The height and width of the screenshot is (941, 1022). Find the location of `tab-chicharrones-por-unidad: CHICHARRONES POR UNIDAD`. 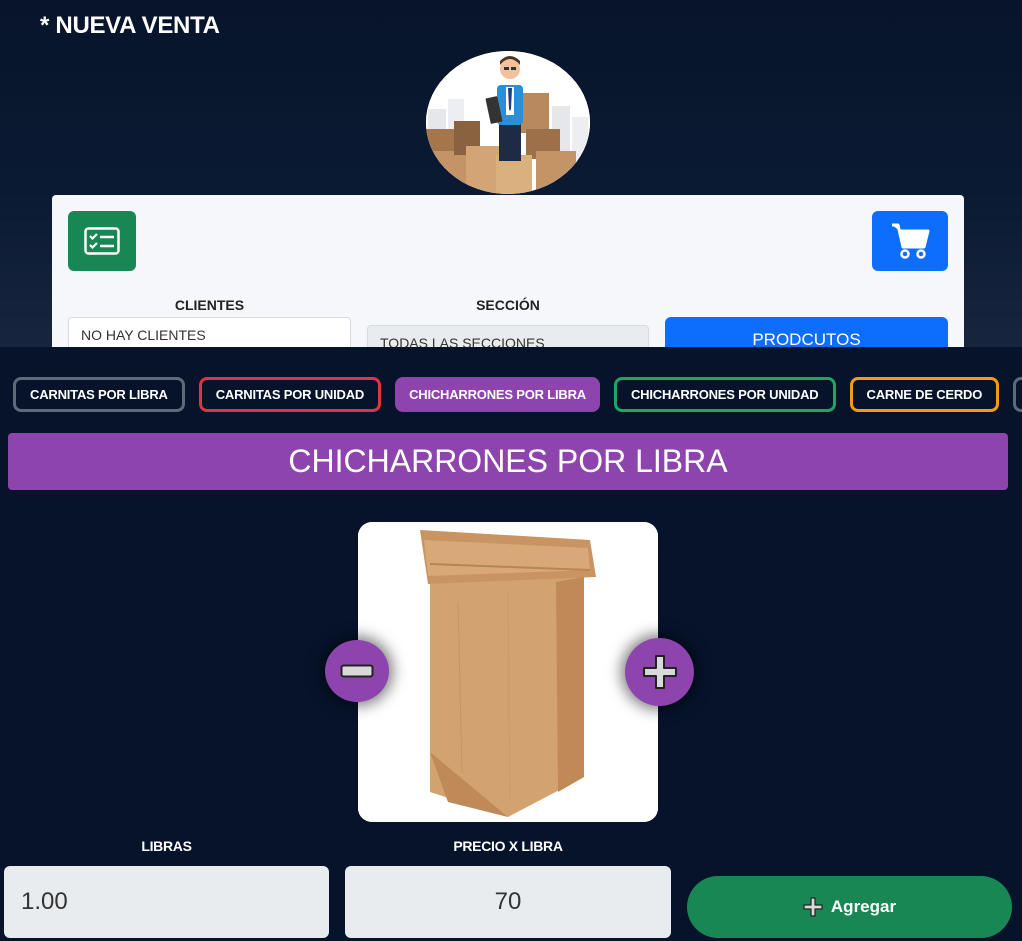

tab-chicharrones-por-unidad: CHICHARRONES POR UNIDAD is located at coordinates (724, 394).